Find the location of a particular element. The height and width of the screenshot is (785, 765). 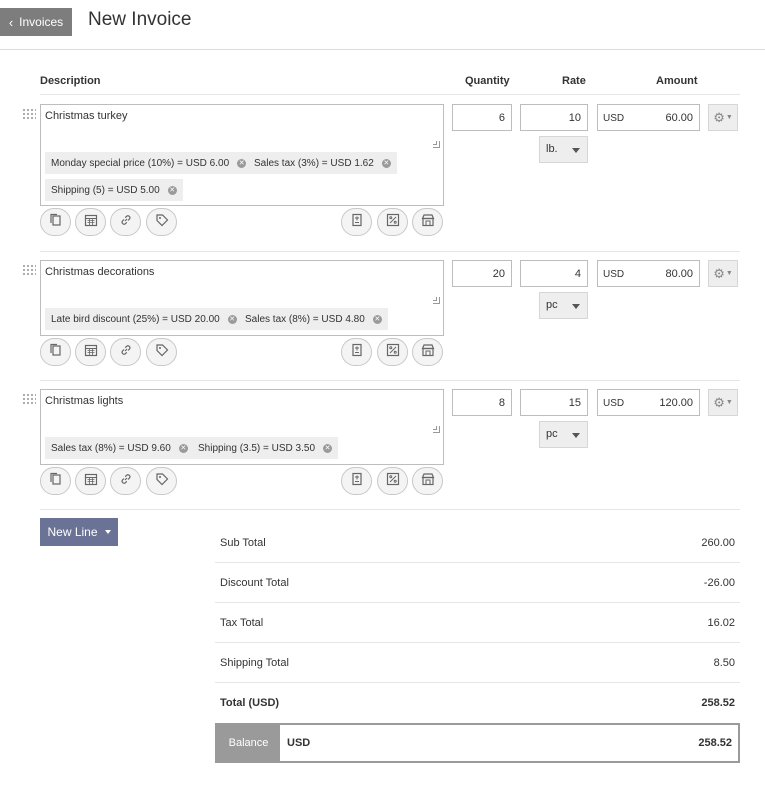

adjustment-tag: Sales tax (3%) = USD 1.62 ✕ is located at coordinates (322, 163).